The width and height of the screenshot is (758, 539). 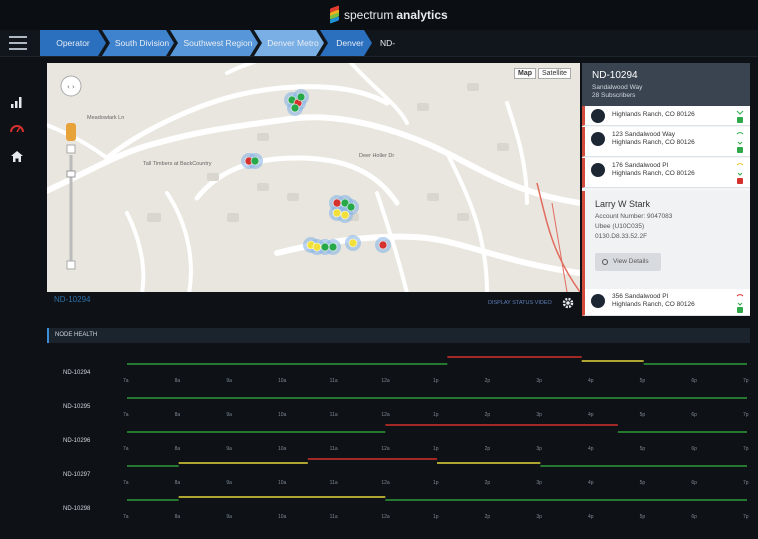 What do you see at coordinates (77, 441) in the screenshot?
I see `node-health-row-label: ND-10296` at bounding box center [77, 441].